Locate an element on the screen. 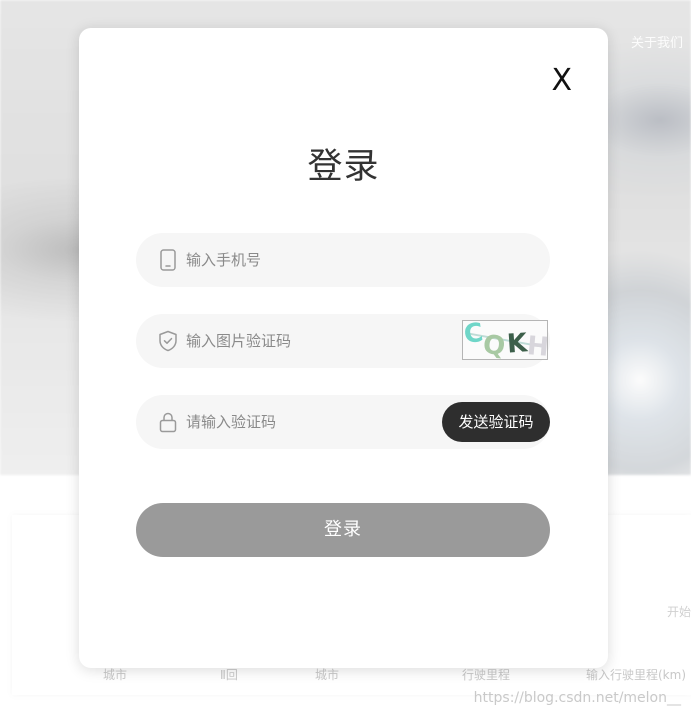 The height and width of the screenshot is (718, 691). send-code-button: 发送验证码 is located at coordinates (496, 422).